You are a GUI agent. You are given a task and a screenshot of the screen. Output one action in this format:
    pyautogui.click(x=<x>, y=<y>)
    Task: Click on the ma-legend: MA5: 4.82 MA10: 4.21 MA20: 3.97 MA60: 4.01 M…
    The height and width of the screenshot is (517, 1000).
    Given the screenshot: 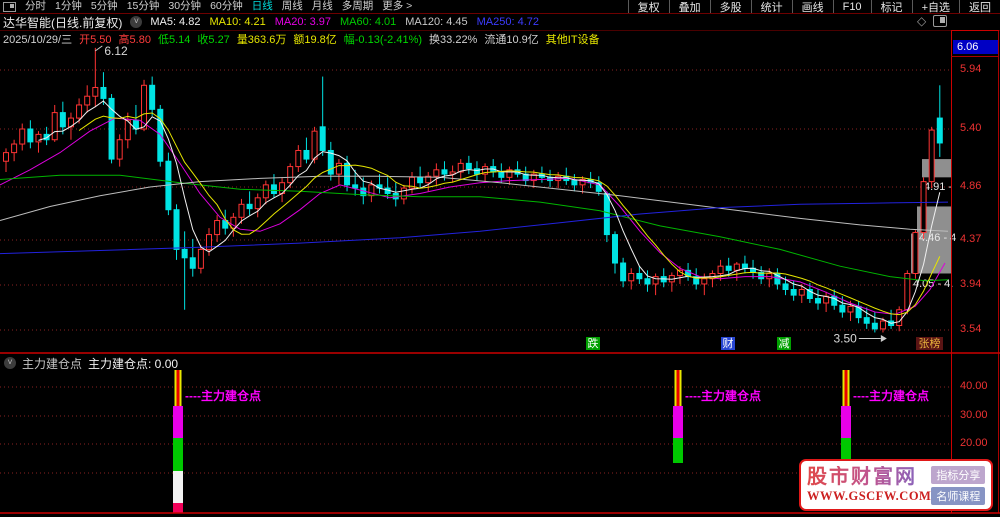 What is the action you would take?
    pyautogui.click(x=344, y=22)
    